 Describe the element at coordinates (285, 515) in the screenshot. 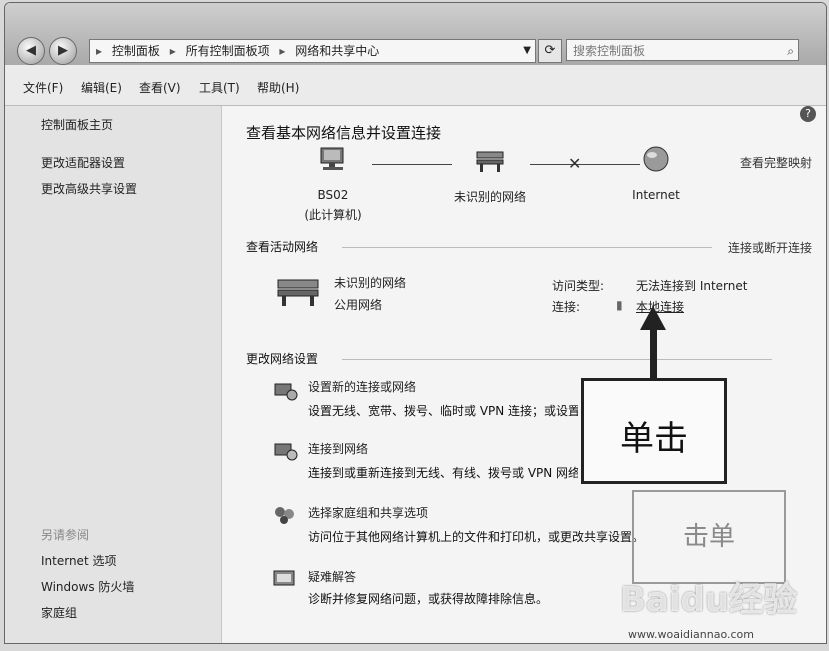

I see `homegroup-sharing-icon` at that location.